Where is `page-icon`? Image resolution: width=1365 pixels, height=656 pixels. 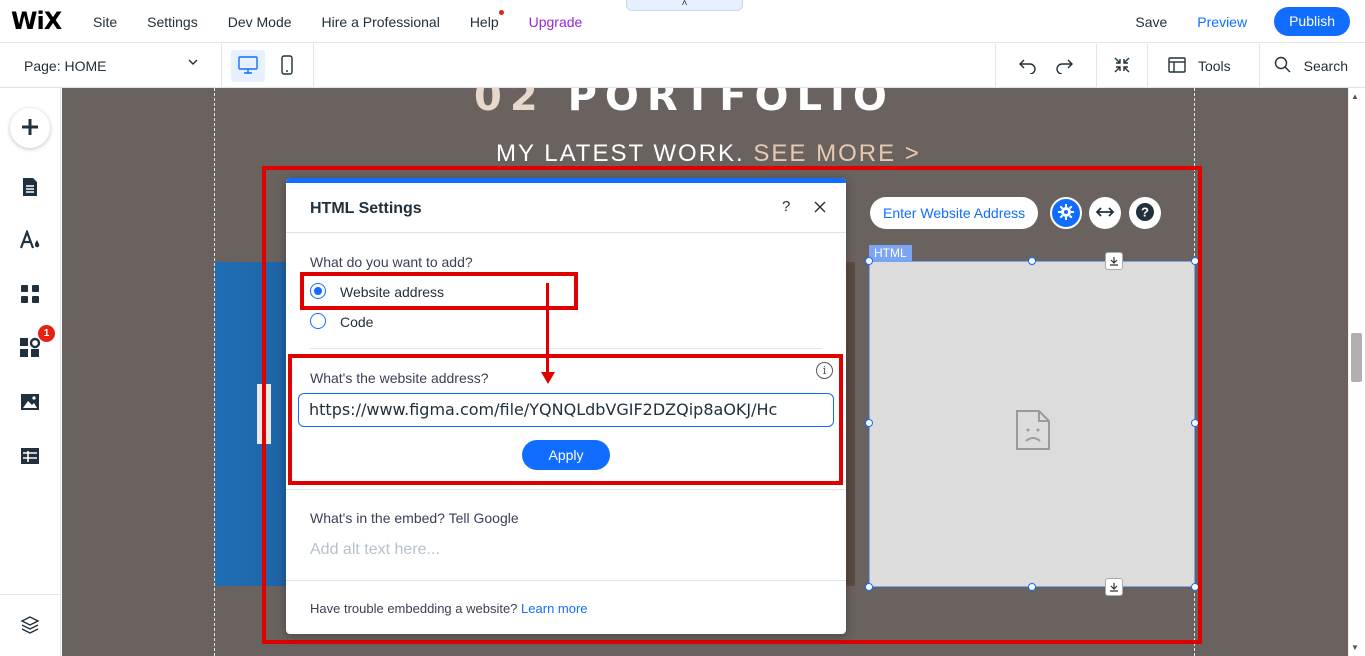 page-icon is located at coordinates (30, 188).